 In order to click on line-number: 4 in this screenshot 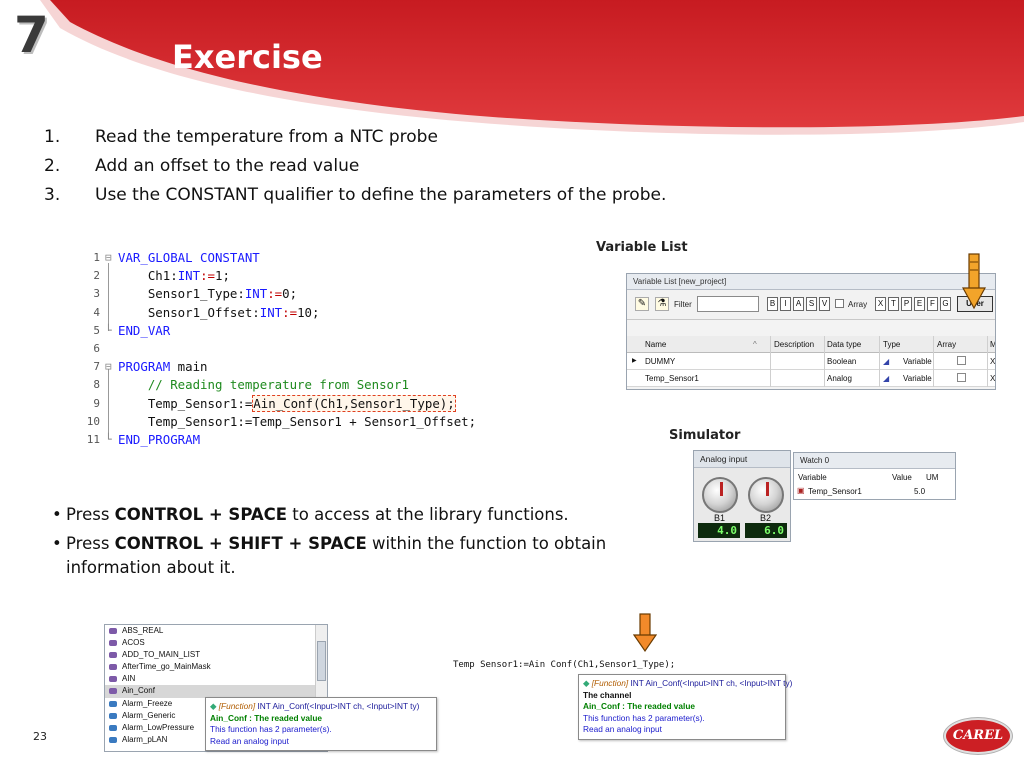, I will do `click(96, 312)`.